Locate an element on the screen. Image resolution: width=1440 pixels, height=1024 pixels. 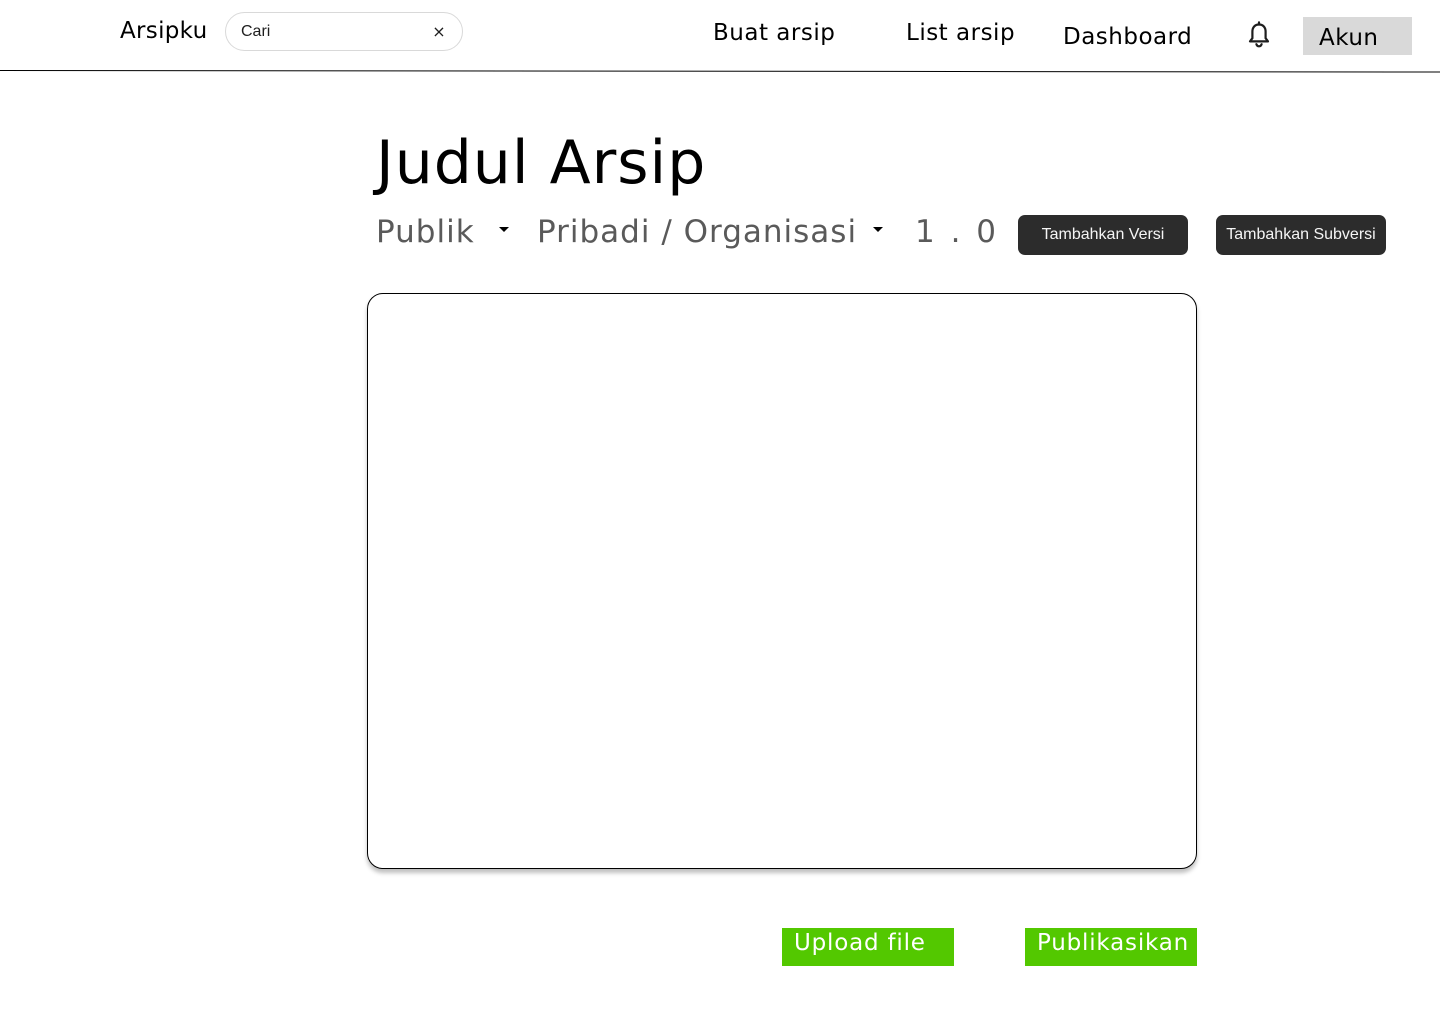
nav-link-buat-arsip: Buat arsip is located at coordinates (774, 33).